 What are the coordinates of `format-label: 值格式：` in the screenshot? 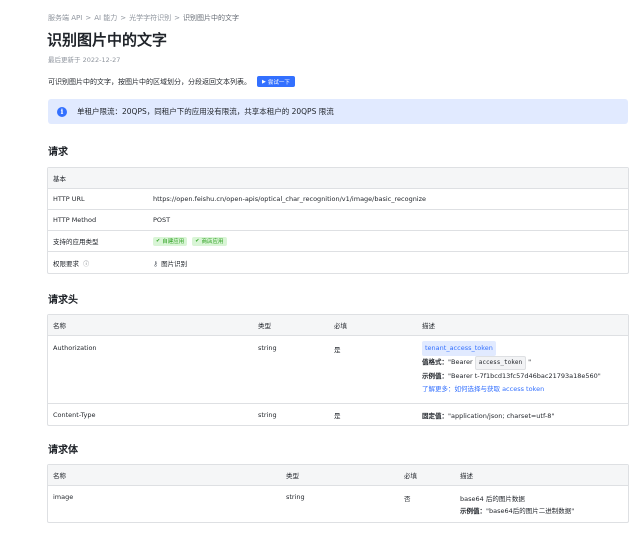 It's located at (435, 361).